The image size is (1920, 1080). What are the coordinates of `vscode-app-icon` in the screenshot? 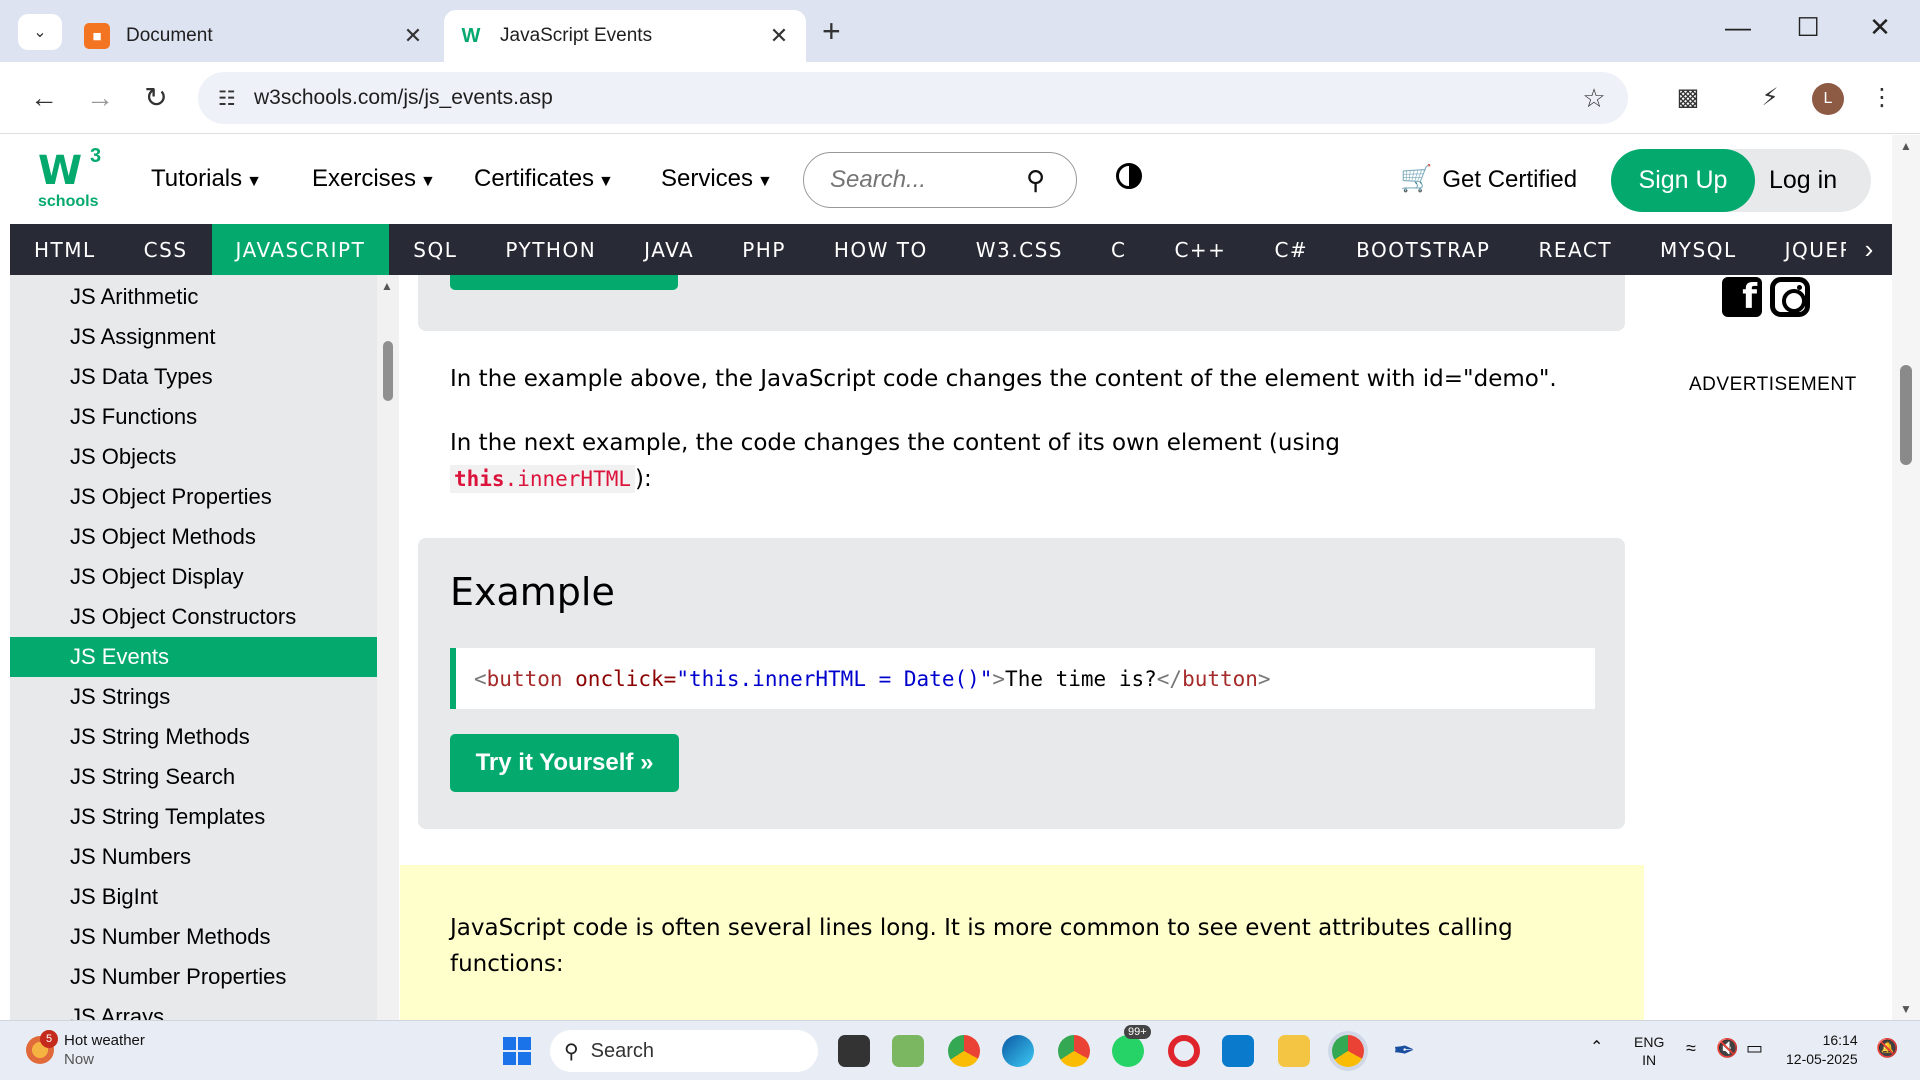 It's located at (1238, 1051).